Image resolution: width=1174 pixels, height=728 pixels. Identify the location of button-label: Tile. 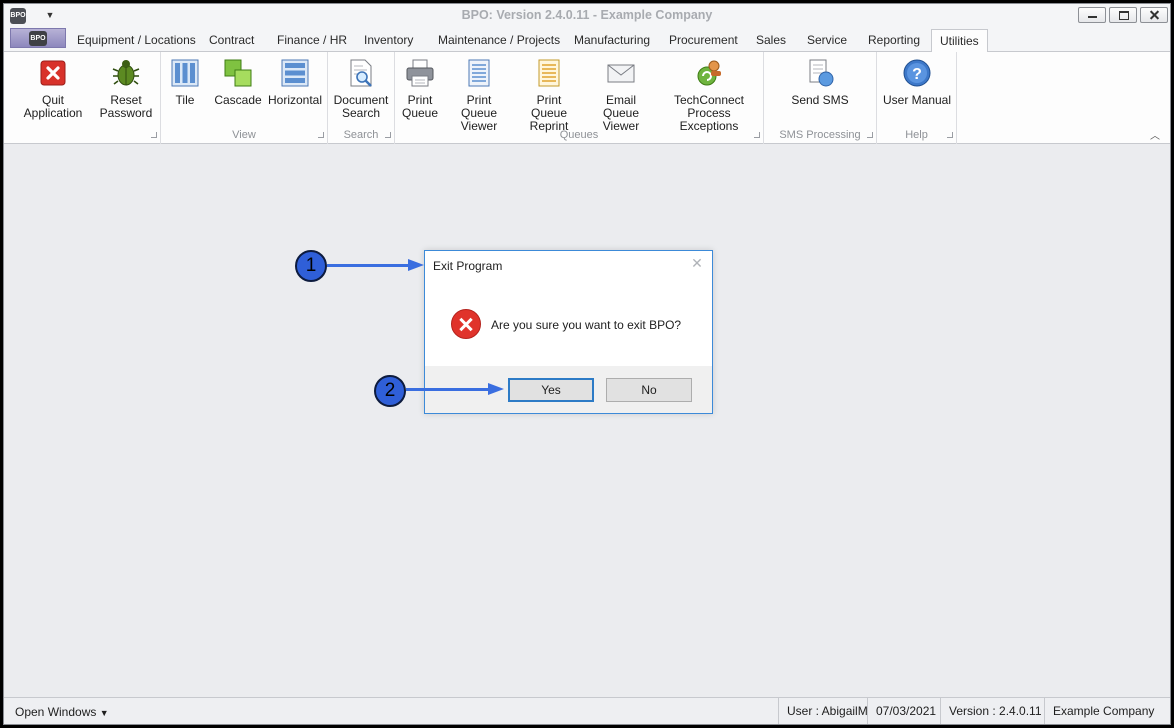
(185, 100).